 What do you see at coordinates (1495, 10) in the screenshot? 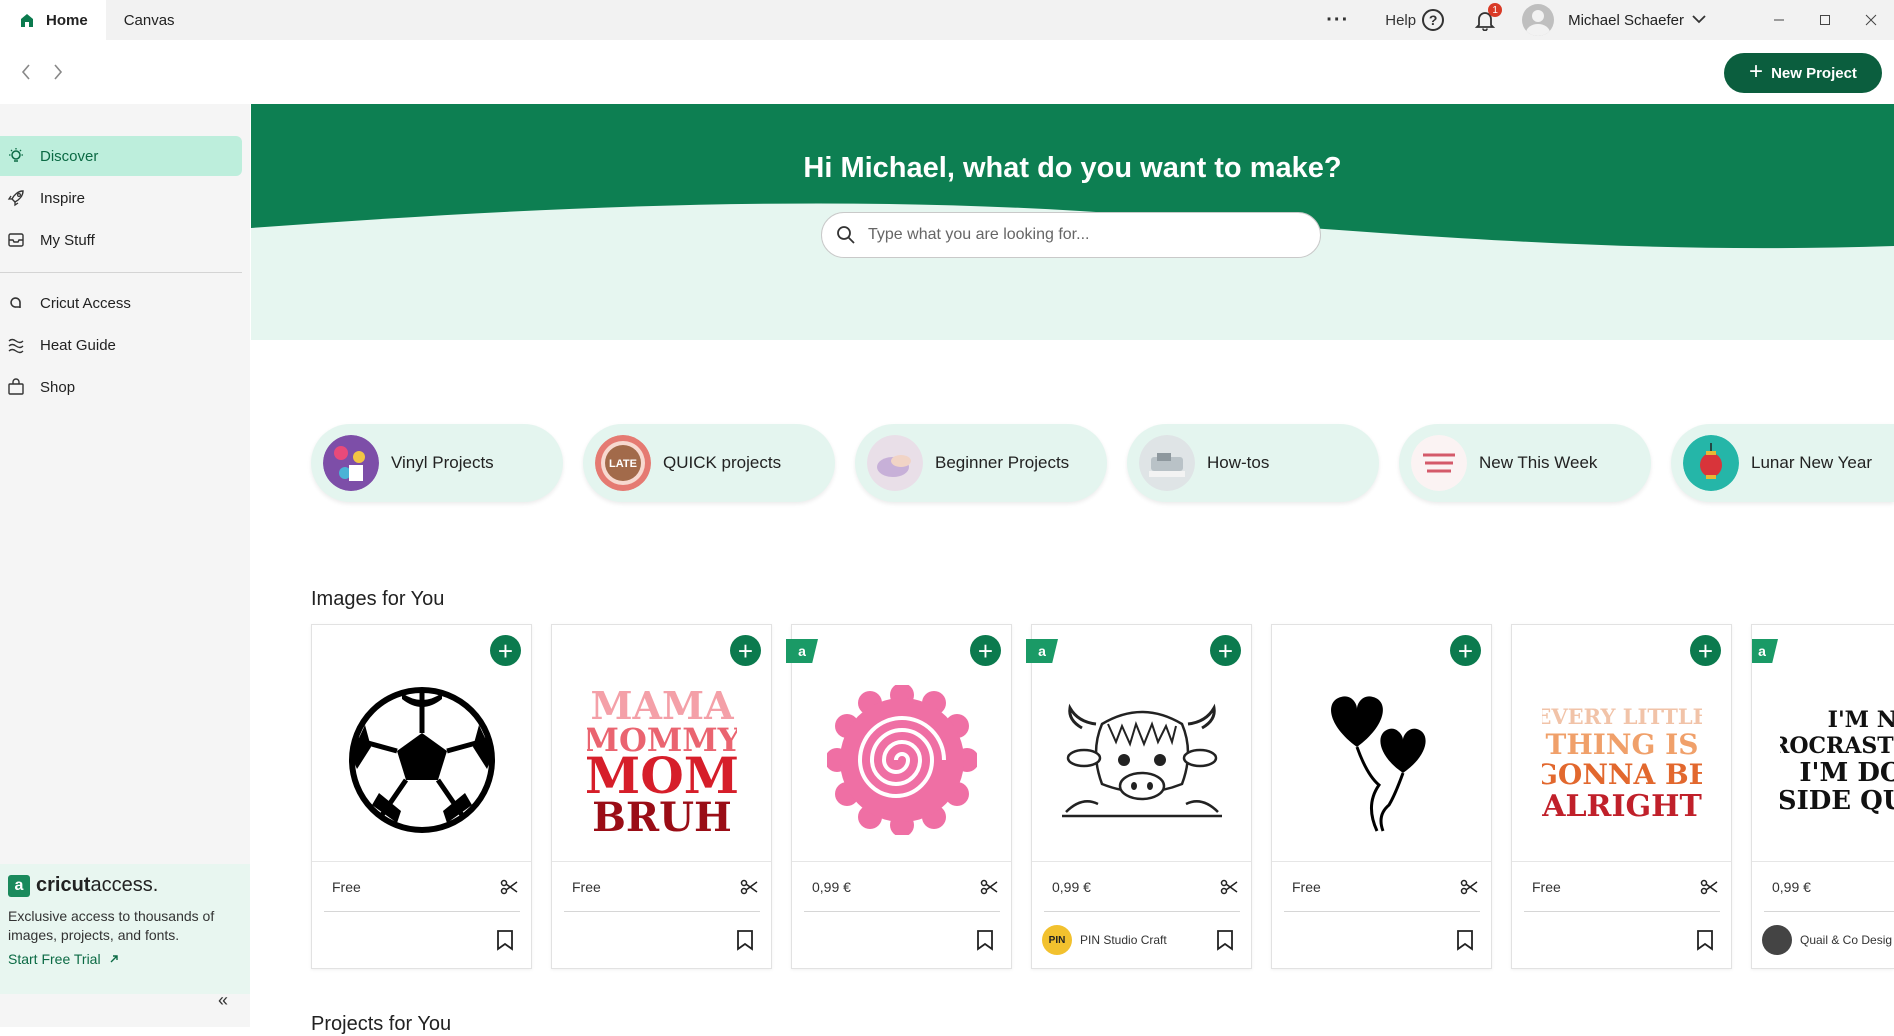
I see `notification-badge: 1` at bounding box center [1495, 10].